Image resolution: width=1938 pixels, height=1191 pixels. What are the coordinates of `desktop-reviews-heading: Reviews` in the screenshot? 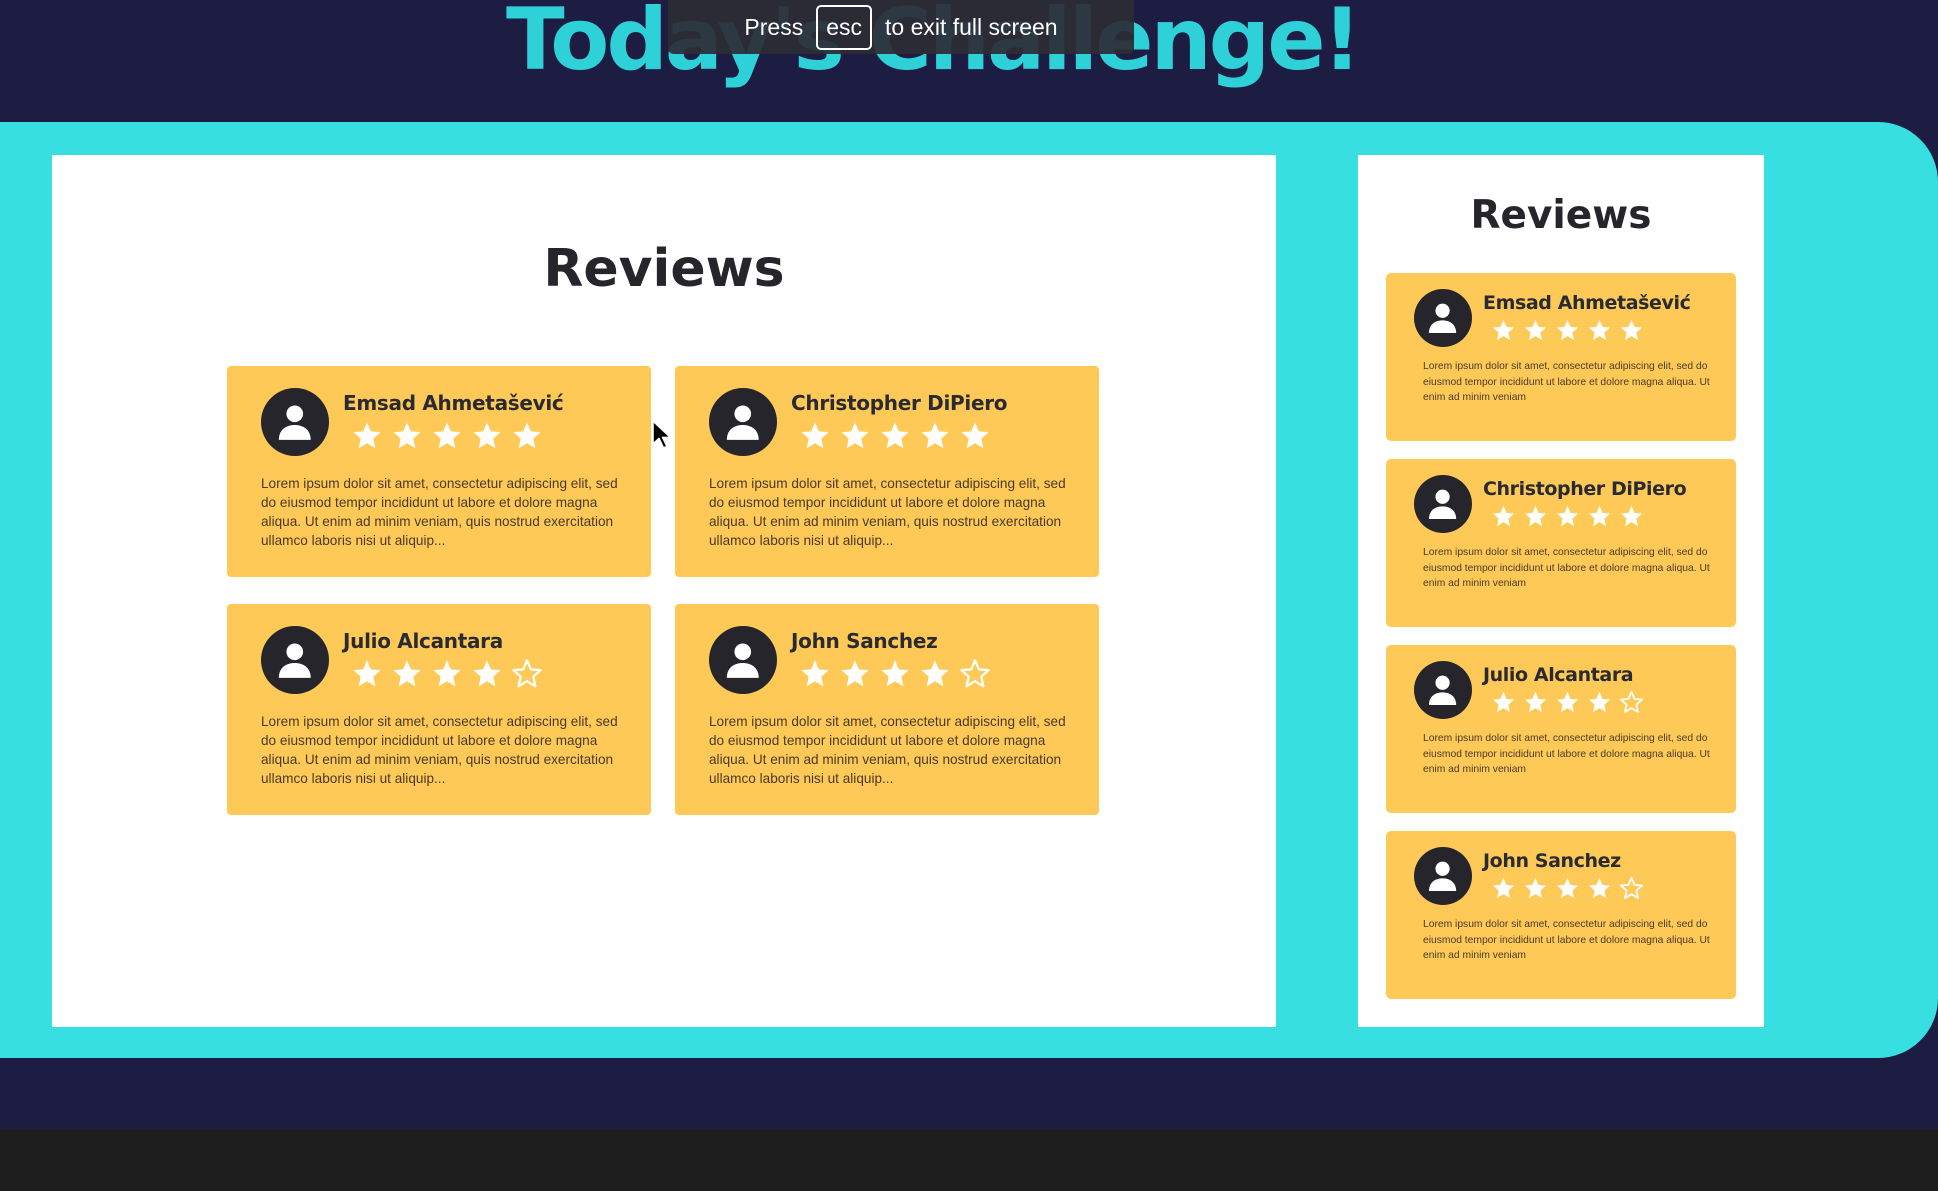 It's located at (664, 269).